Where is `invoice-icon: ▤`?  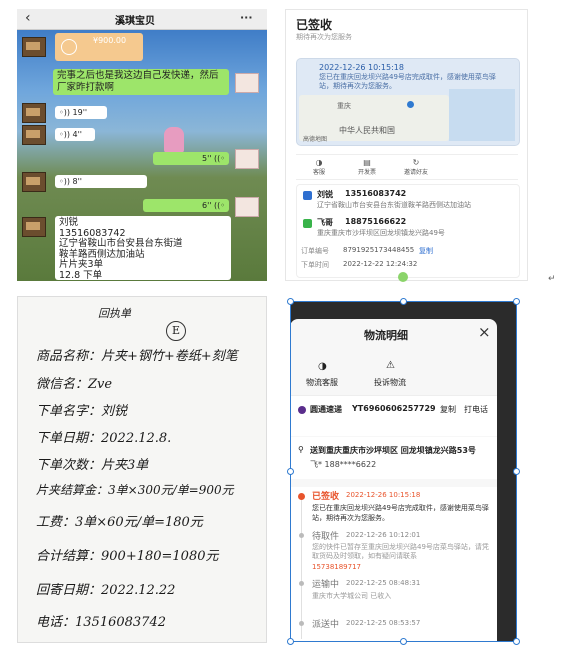
invoice-icon: ▤ is located at coordinates (367, 162).